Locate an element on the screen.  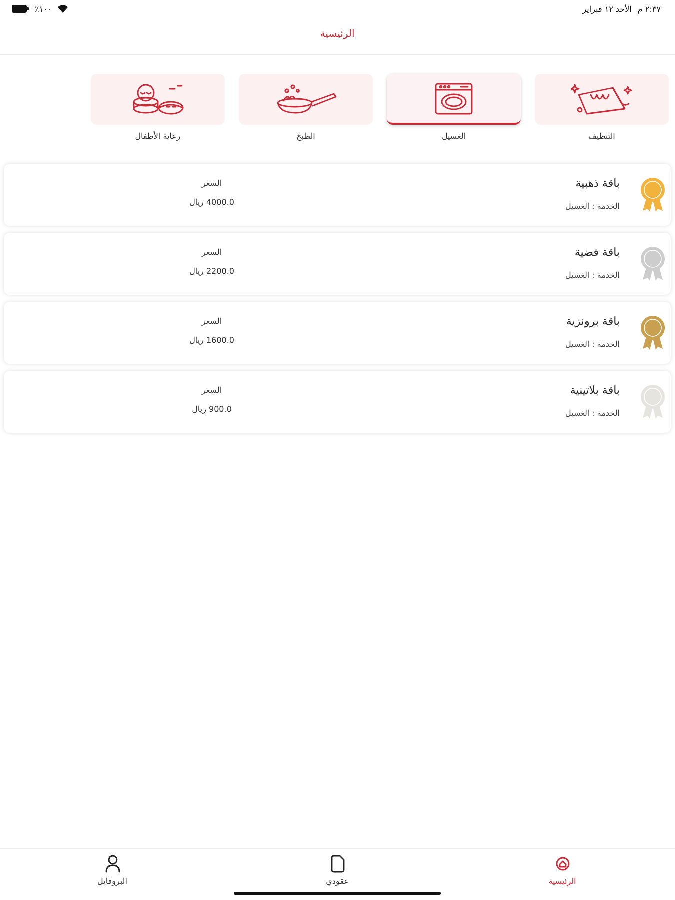
nav-tab: البروفايل is located at coordinates (113, 871).